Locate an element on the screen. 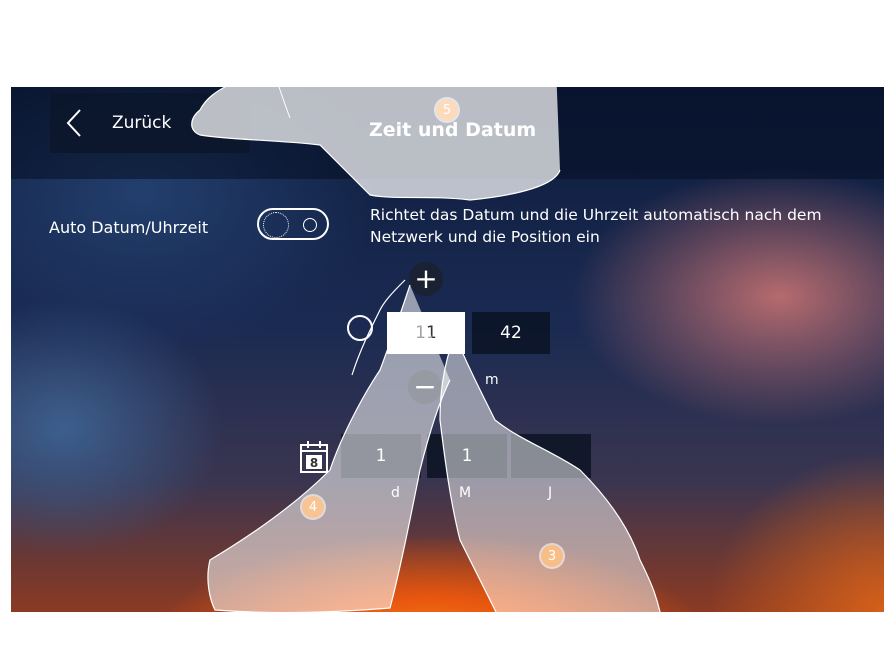 This screenshot has height=664, width=885. chevron-left-icon is located at coordinates (73, 123).